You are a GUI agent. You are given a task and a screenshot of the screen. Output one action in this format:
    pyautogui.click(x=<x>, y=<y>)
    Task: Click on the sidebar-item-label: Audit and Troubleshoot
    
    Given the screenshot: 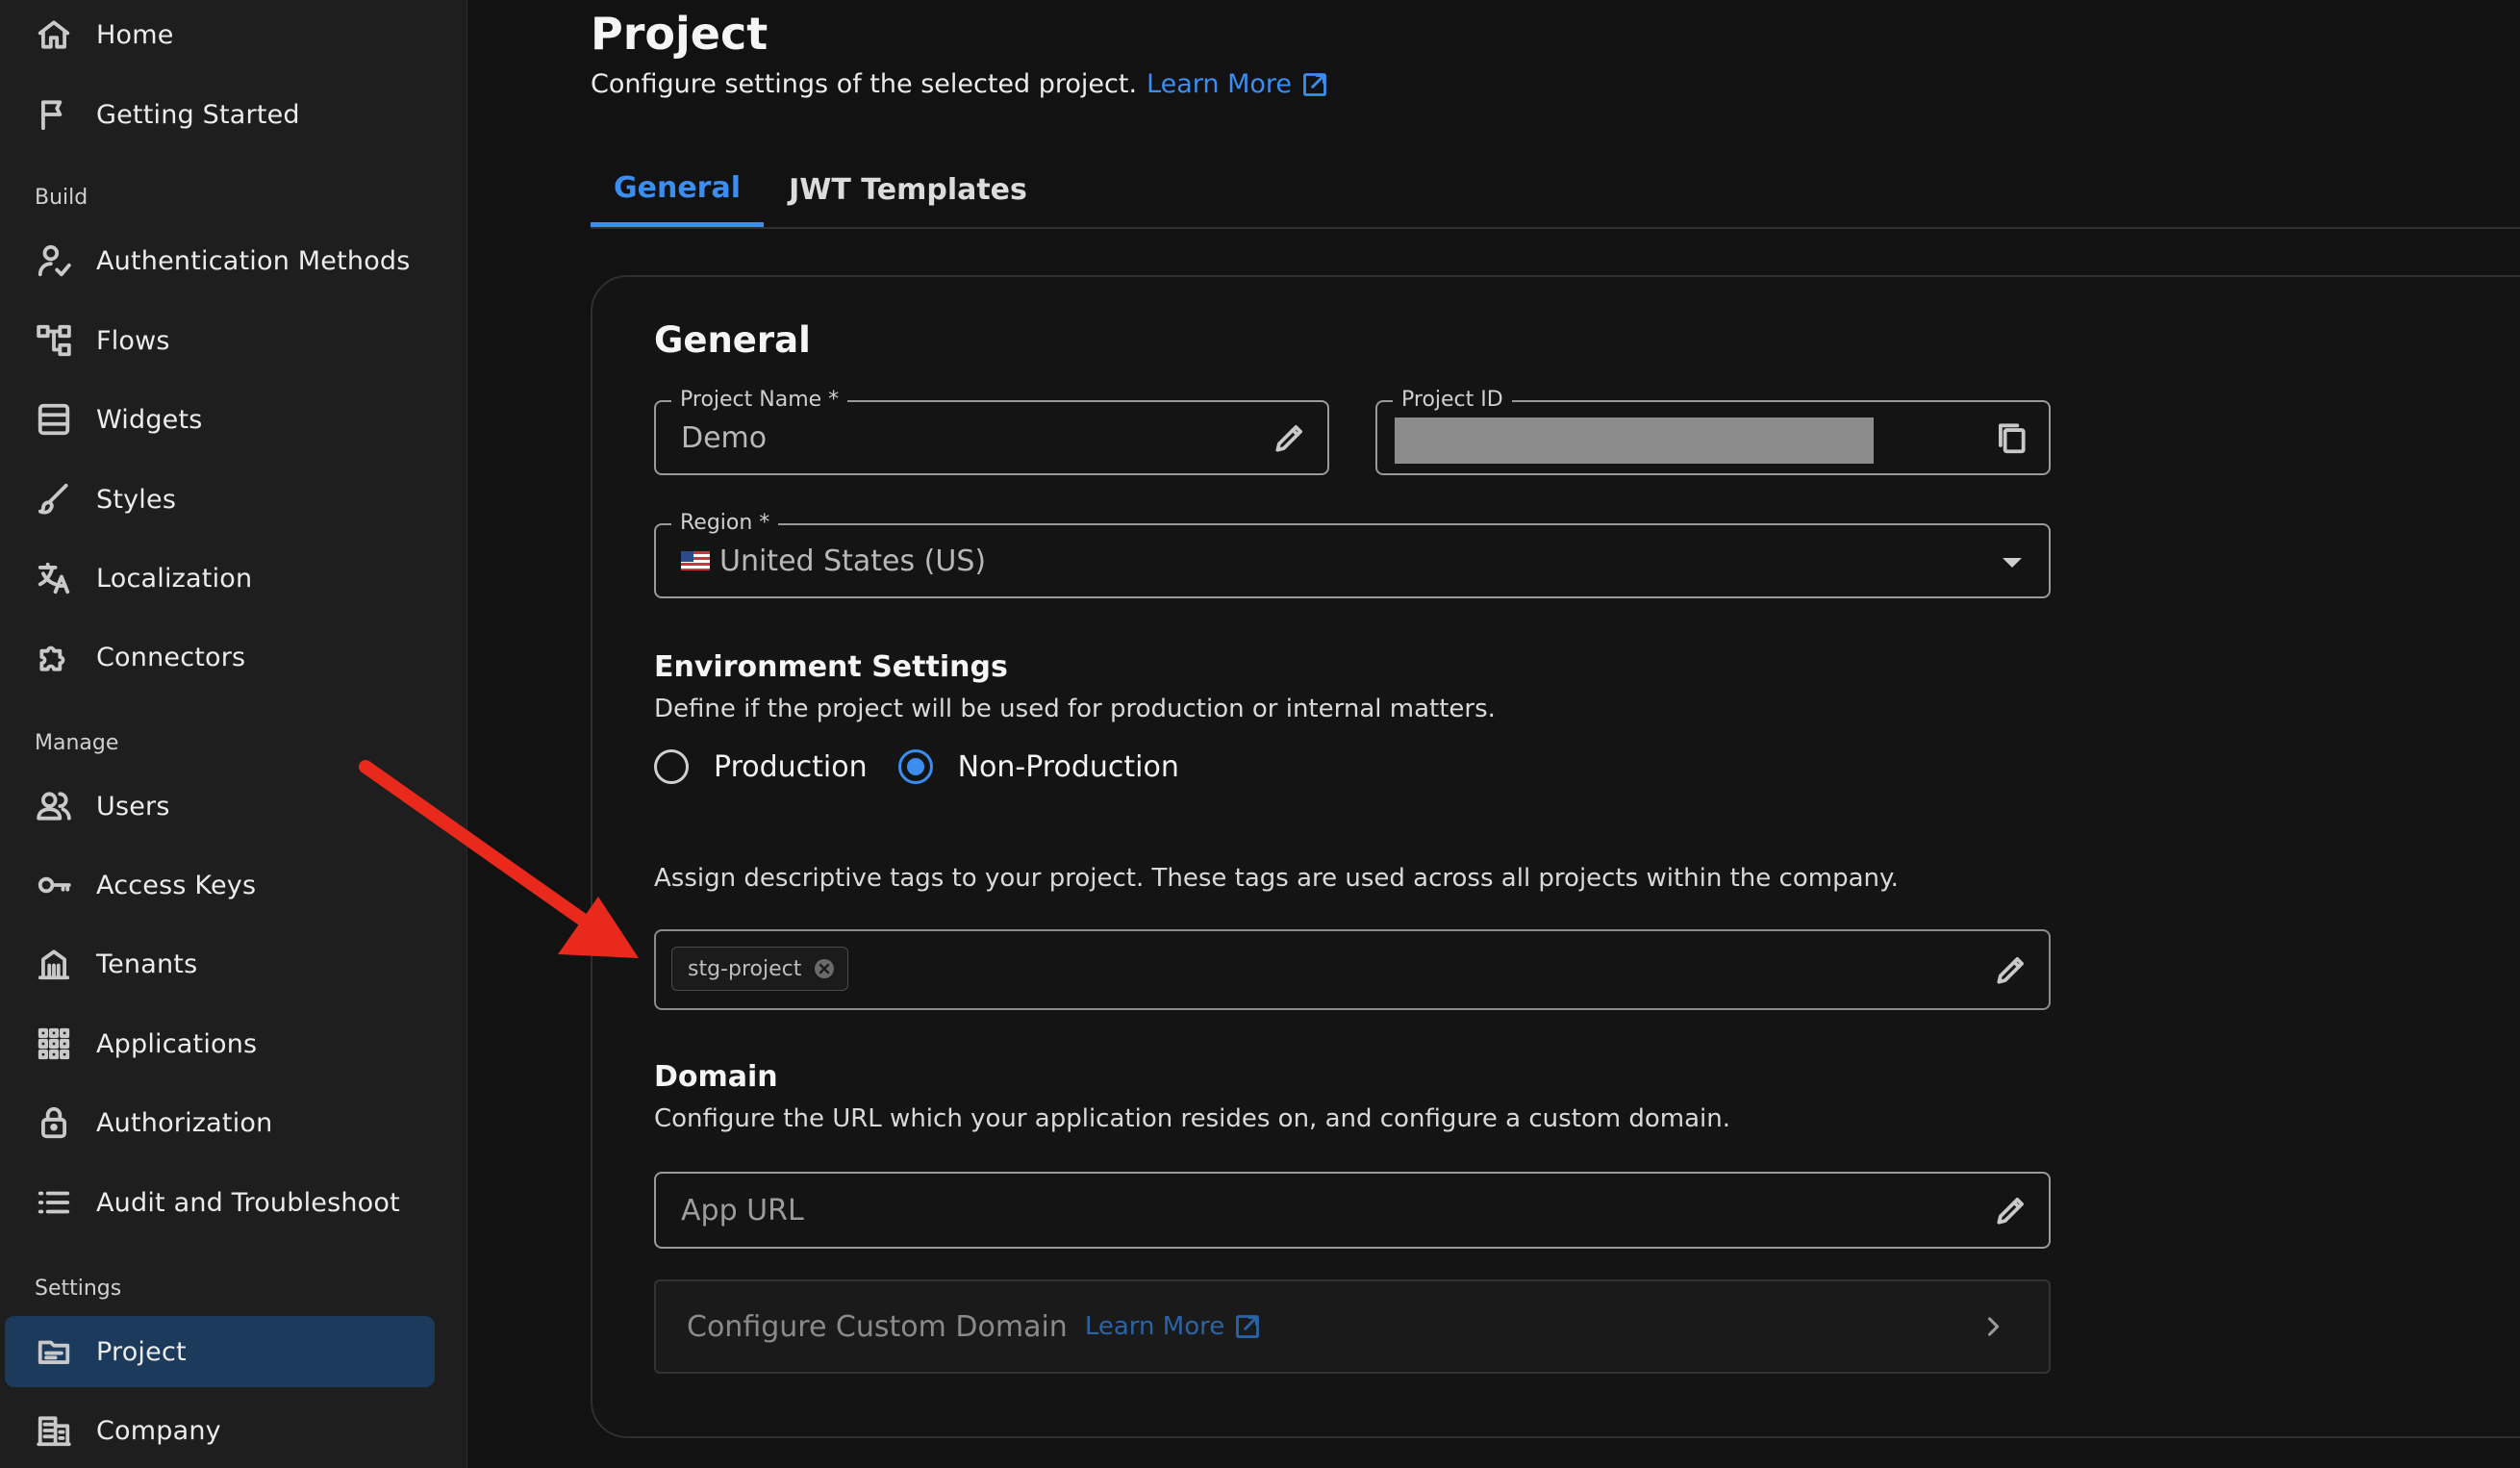 What is the action you would take?
    pyautogui.click(x=248, y=1202)
    